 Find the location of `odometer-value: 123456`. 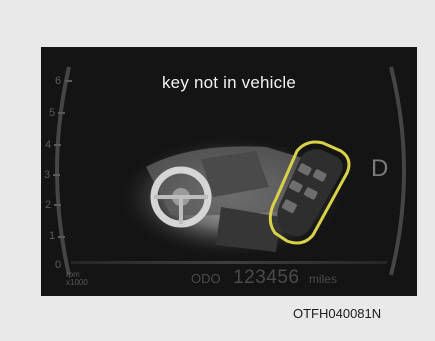

odometer-value: 123456 is located at coordinates (266, 277).